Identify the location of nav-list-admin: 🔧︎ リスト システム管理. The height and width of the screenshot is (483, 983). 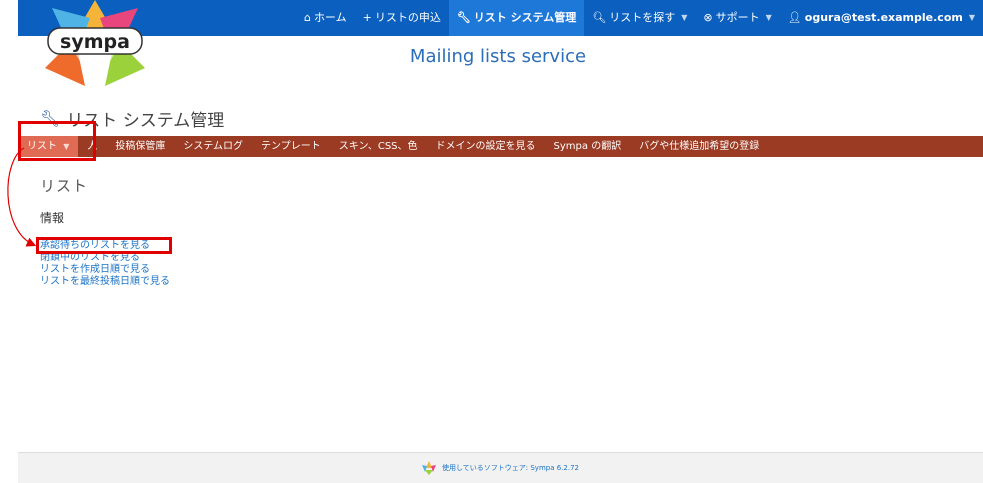
(516, 18).